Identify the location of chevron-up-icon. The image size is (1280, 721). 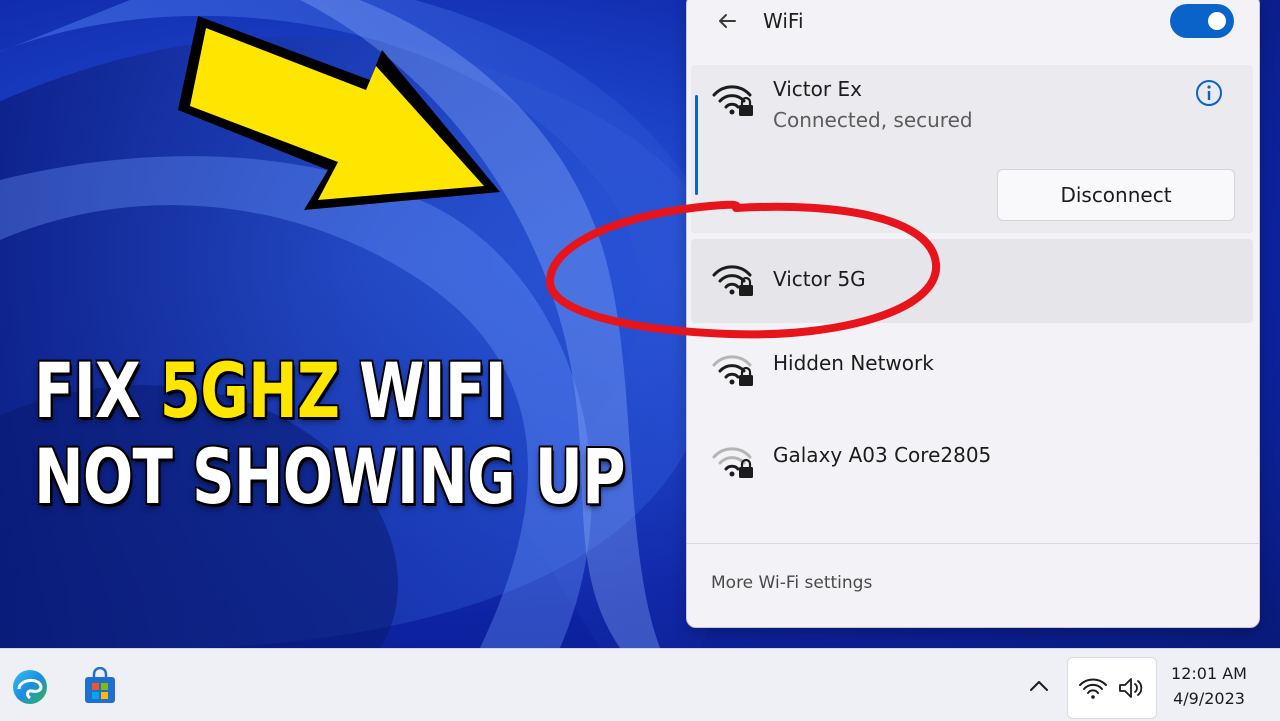
(1039, 686).